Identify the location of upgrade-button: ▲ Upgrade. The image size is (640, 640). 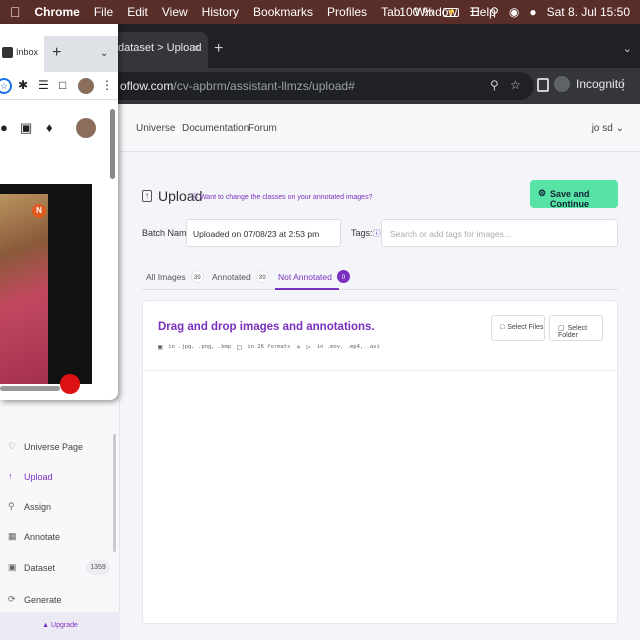
(60, 626).